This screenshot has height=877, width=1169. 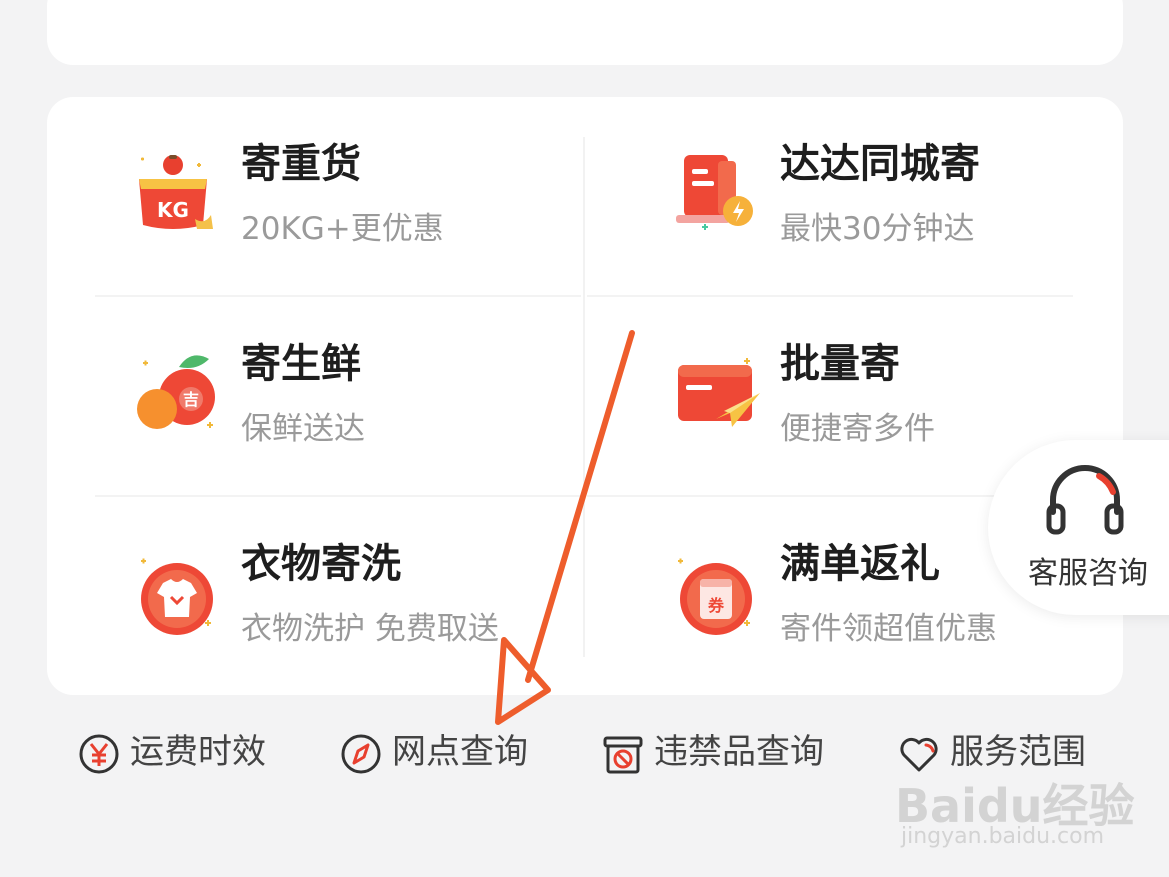 I want to click on service-same-city: 达达同城寄 最快30分钟达, so click(x=897, y=229).